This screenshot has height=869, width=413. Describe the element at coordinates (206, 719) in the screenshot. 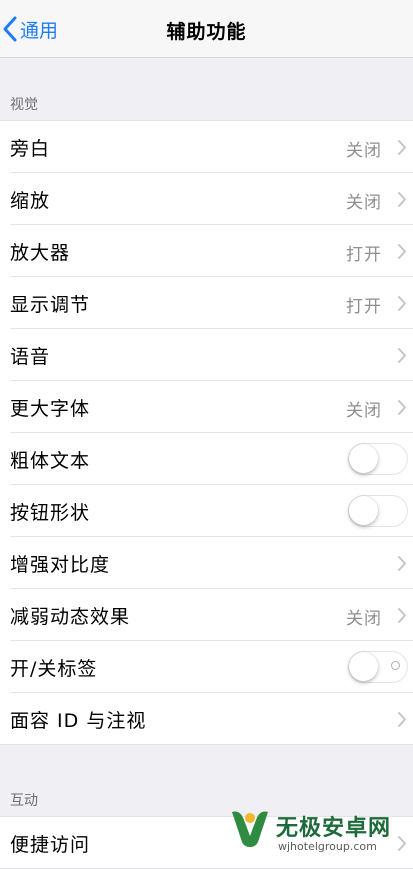

I see `settings-row: 面容 ID 与注视` at that location.